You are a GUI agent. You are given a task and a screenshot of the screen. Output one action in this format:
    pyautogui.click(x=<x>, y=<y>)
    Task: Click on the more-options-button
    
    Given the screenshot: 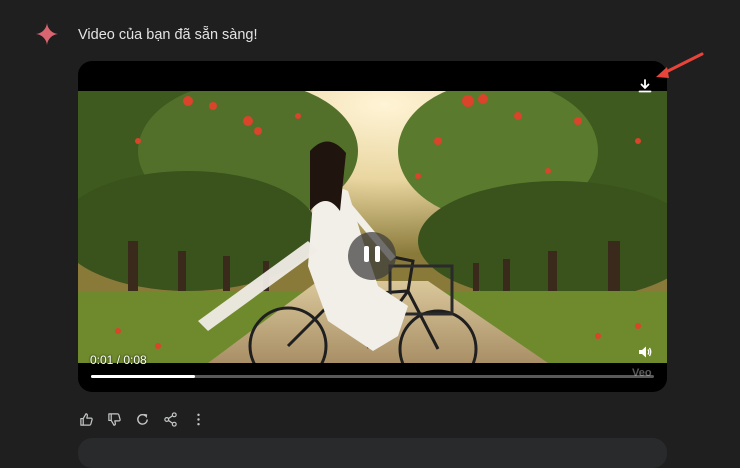 What is the action you would take?
    pyautogui.click(x=198, y=419)
    